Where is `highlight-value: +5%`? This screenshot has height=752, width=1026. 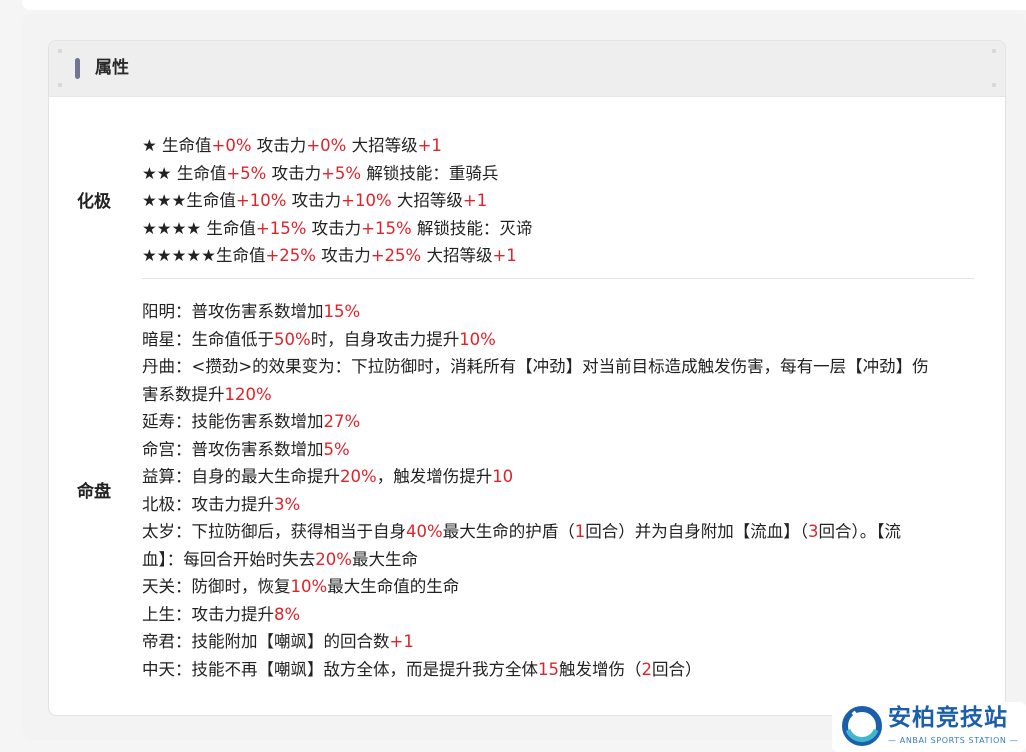 highlight-value: +5% is located at coordinates (341, 173).